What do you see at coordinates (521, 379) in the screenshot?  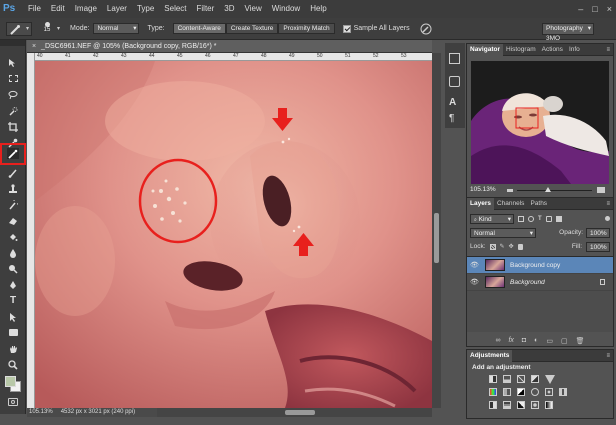 I see `curves-icon` at bounding box center [521, 379].